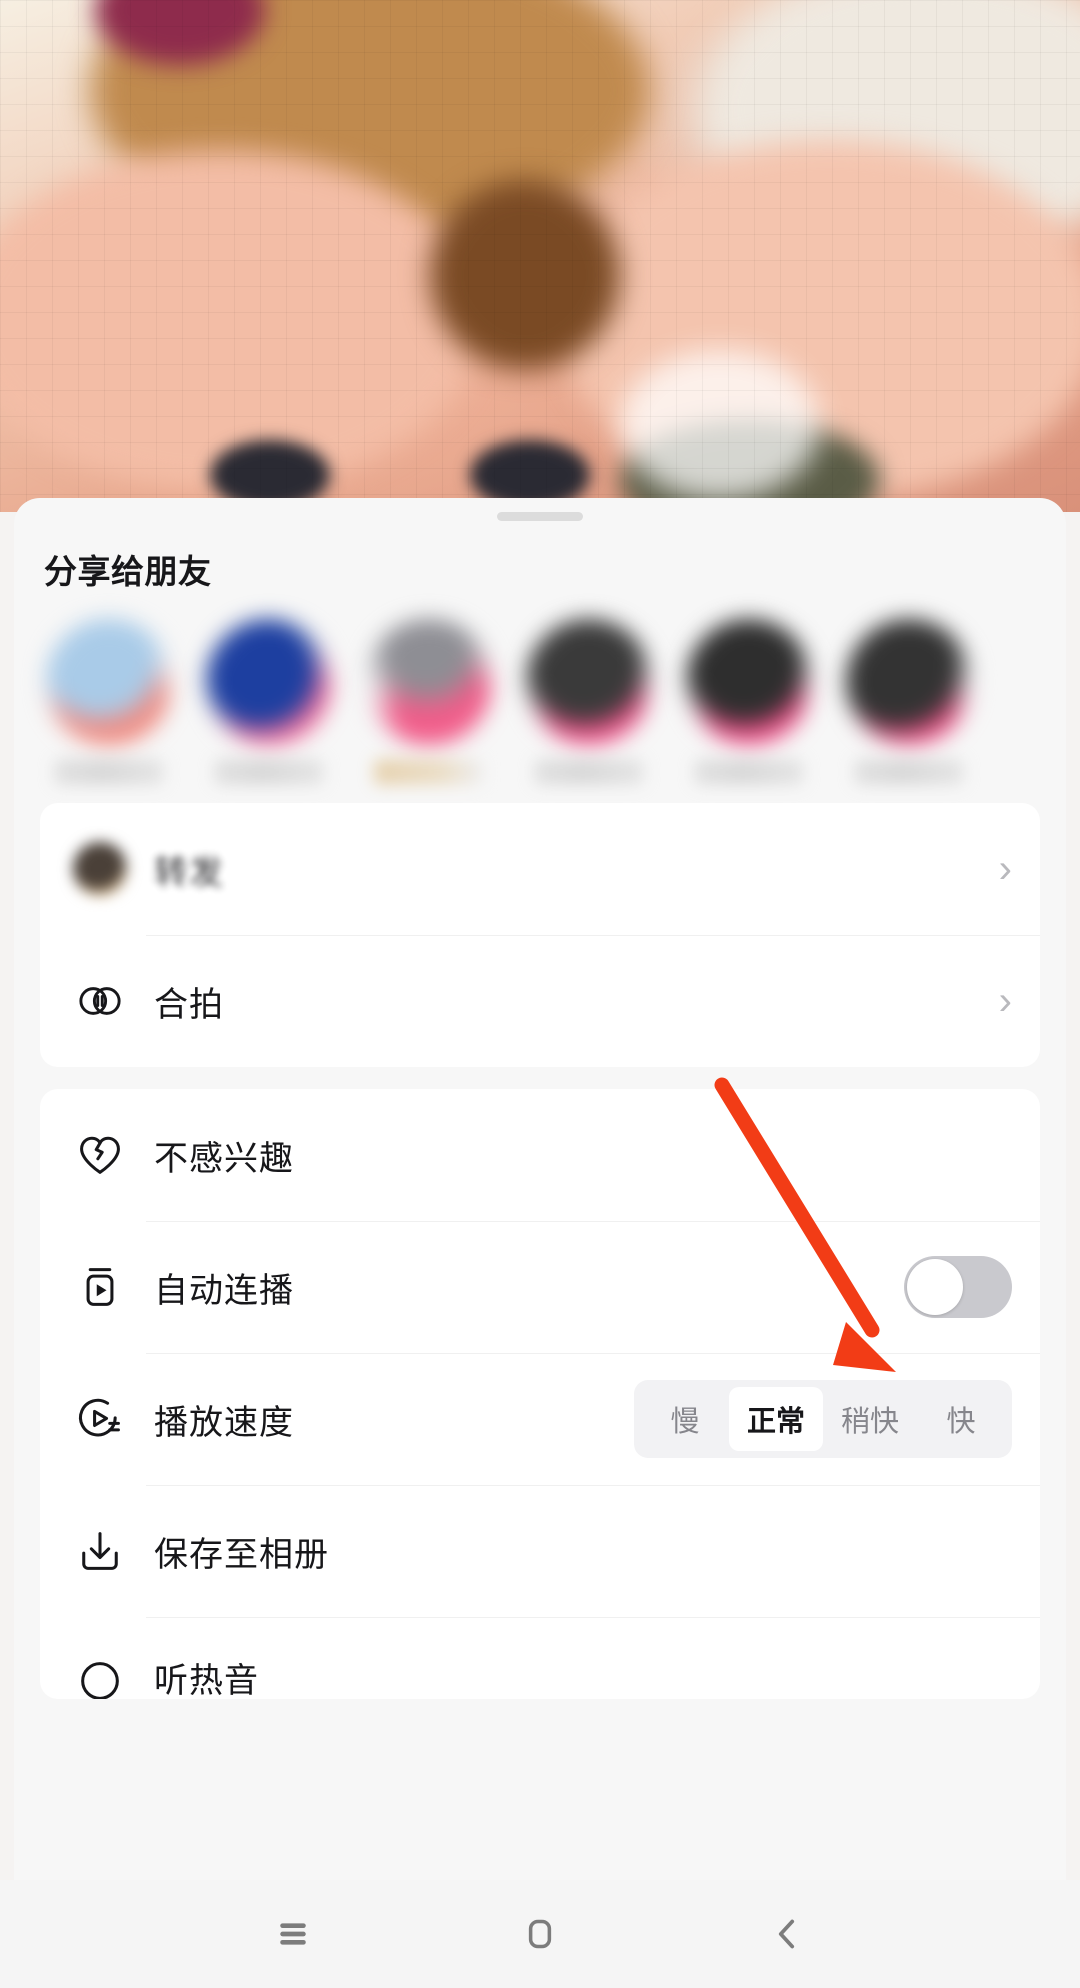 This screenshot has width=1080, height=1988. I want to click on autoplay-toggle, so click(958, 1287).